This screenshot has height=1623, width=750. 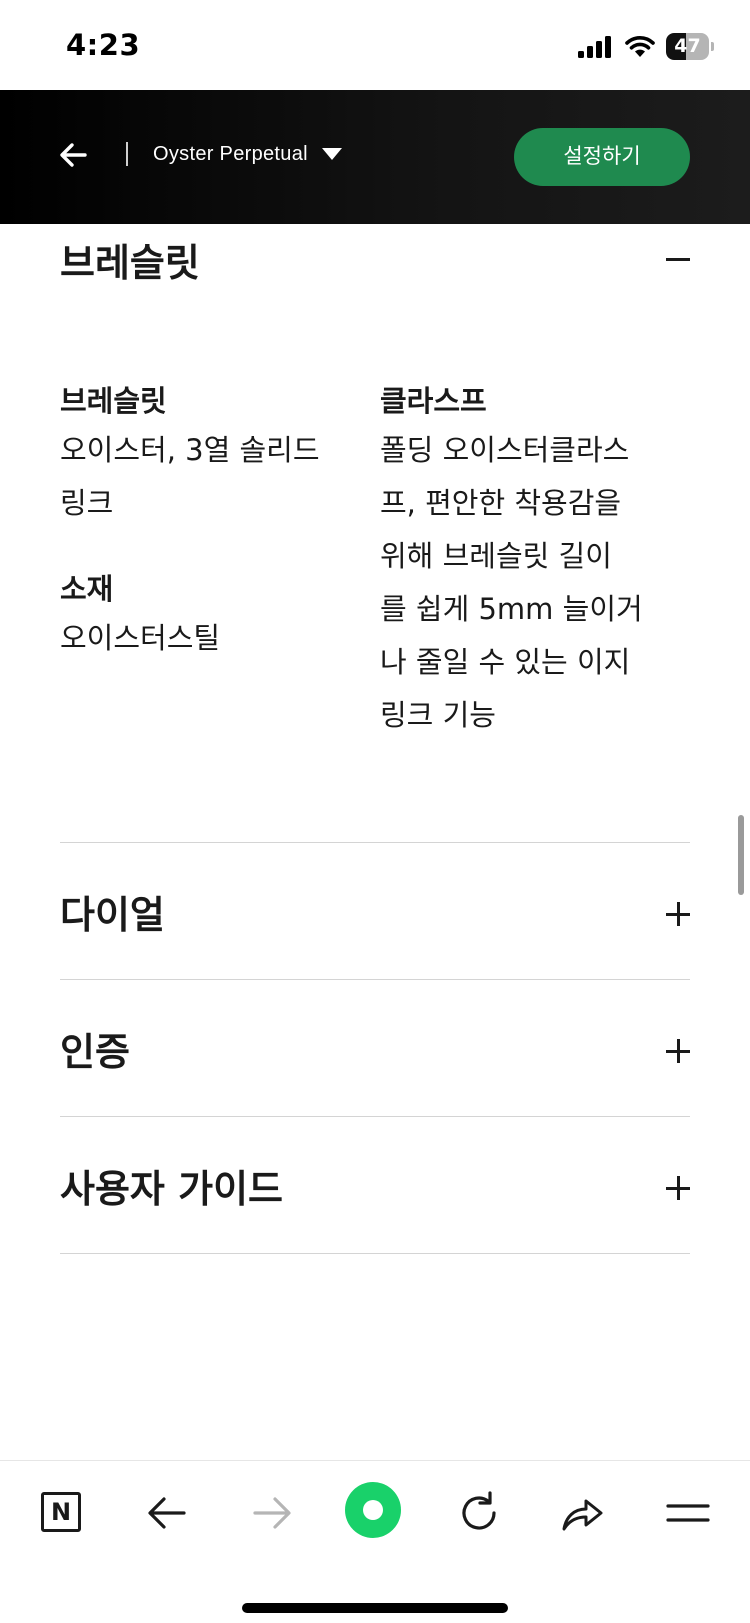 What do you see at coordinates (640, 46) in the screenshot?
I see `wifi-icon` at bounding box center [640, 46].